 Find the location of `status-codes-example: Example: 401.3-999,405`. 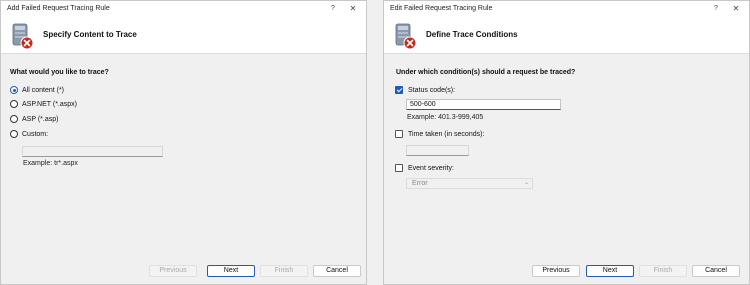

status-codes-example: Example: 401.3-999,405 is located at coordinates (445, 117).